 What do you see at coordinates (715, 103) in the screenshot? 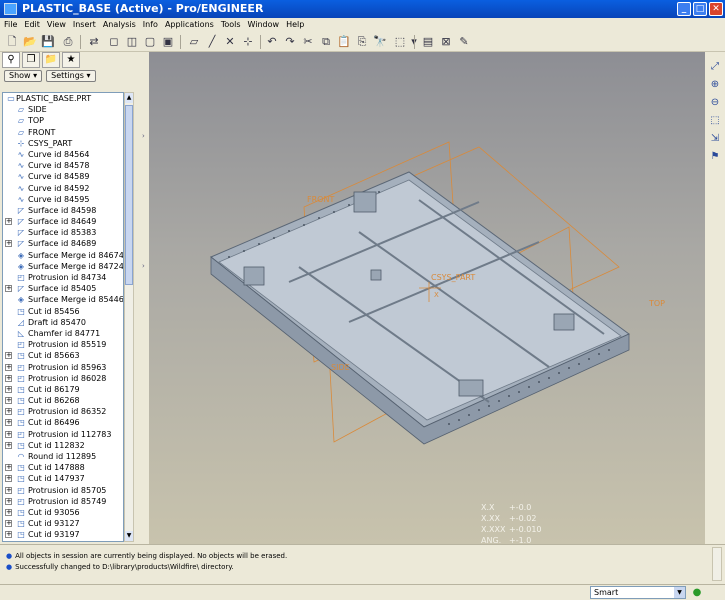
I see `zoom-out-icon: ⊖` at bounding box center [715, 103].